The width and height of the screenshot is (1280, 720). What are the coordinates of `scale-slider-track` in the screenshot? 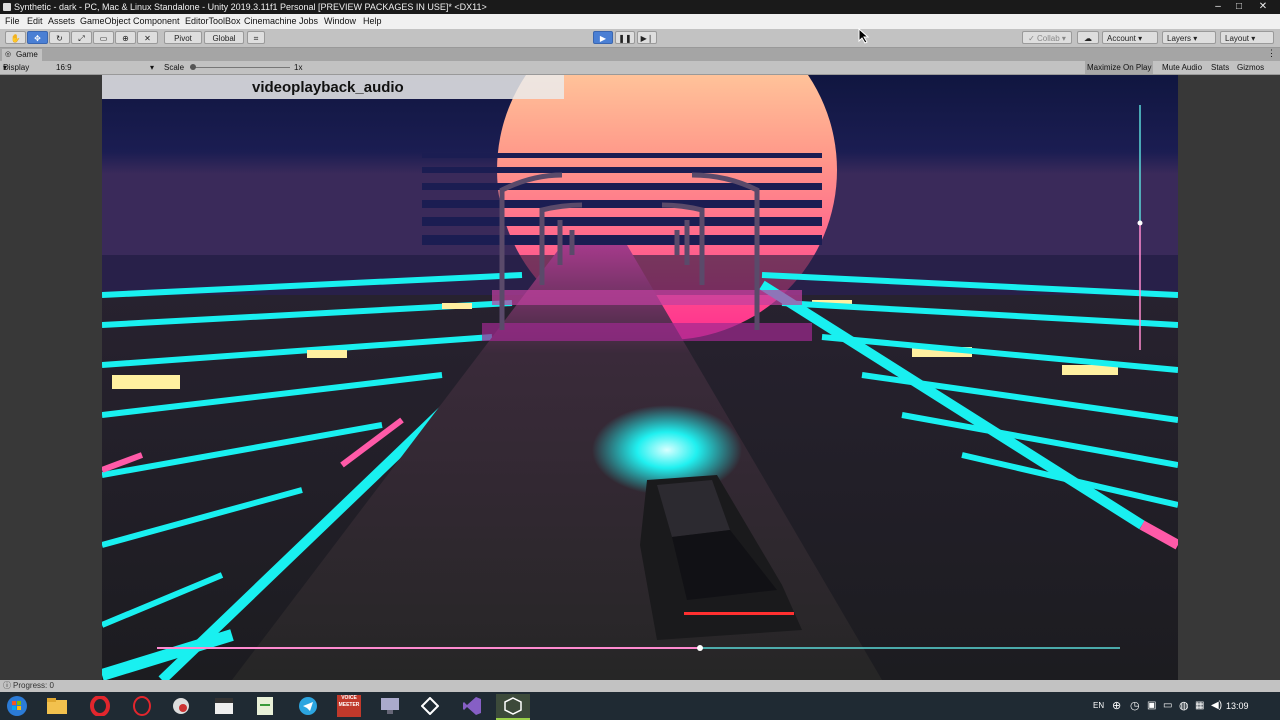 It's located at (240, 67).